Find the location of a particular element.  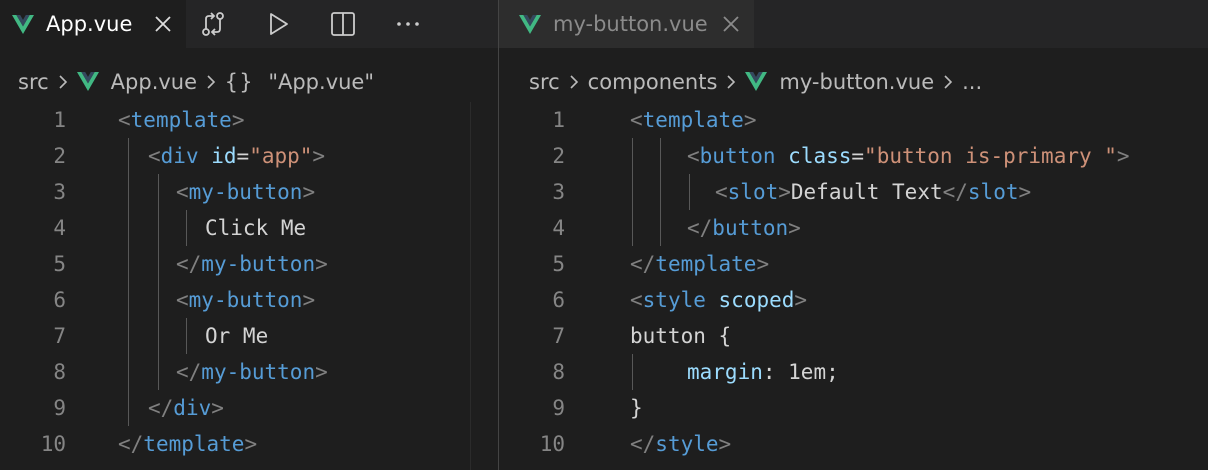

code-token-plain: : is located at coordinates (775, 372).